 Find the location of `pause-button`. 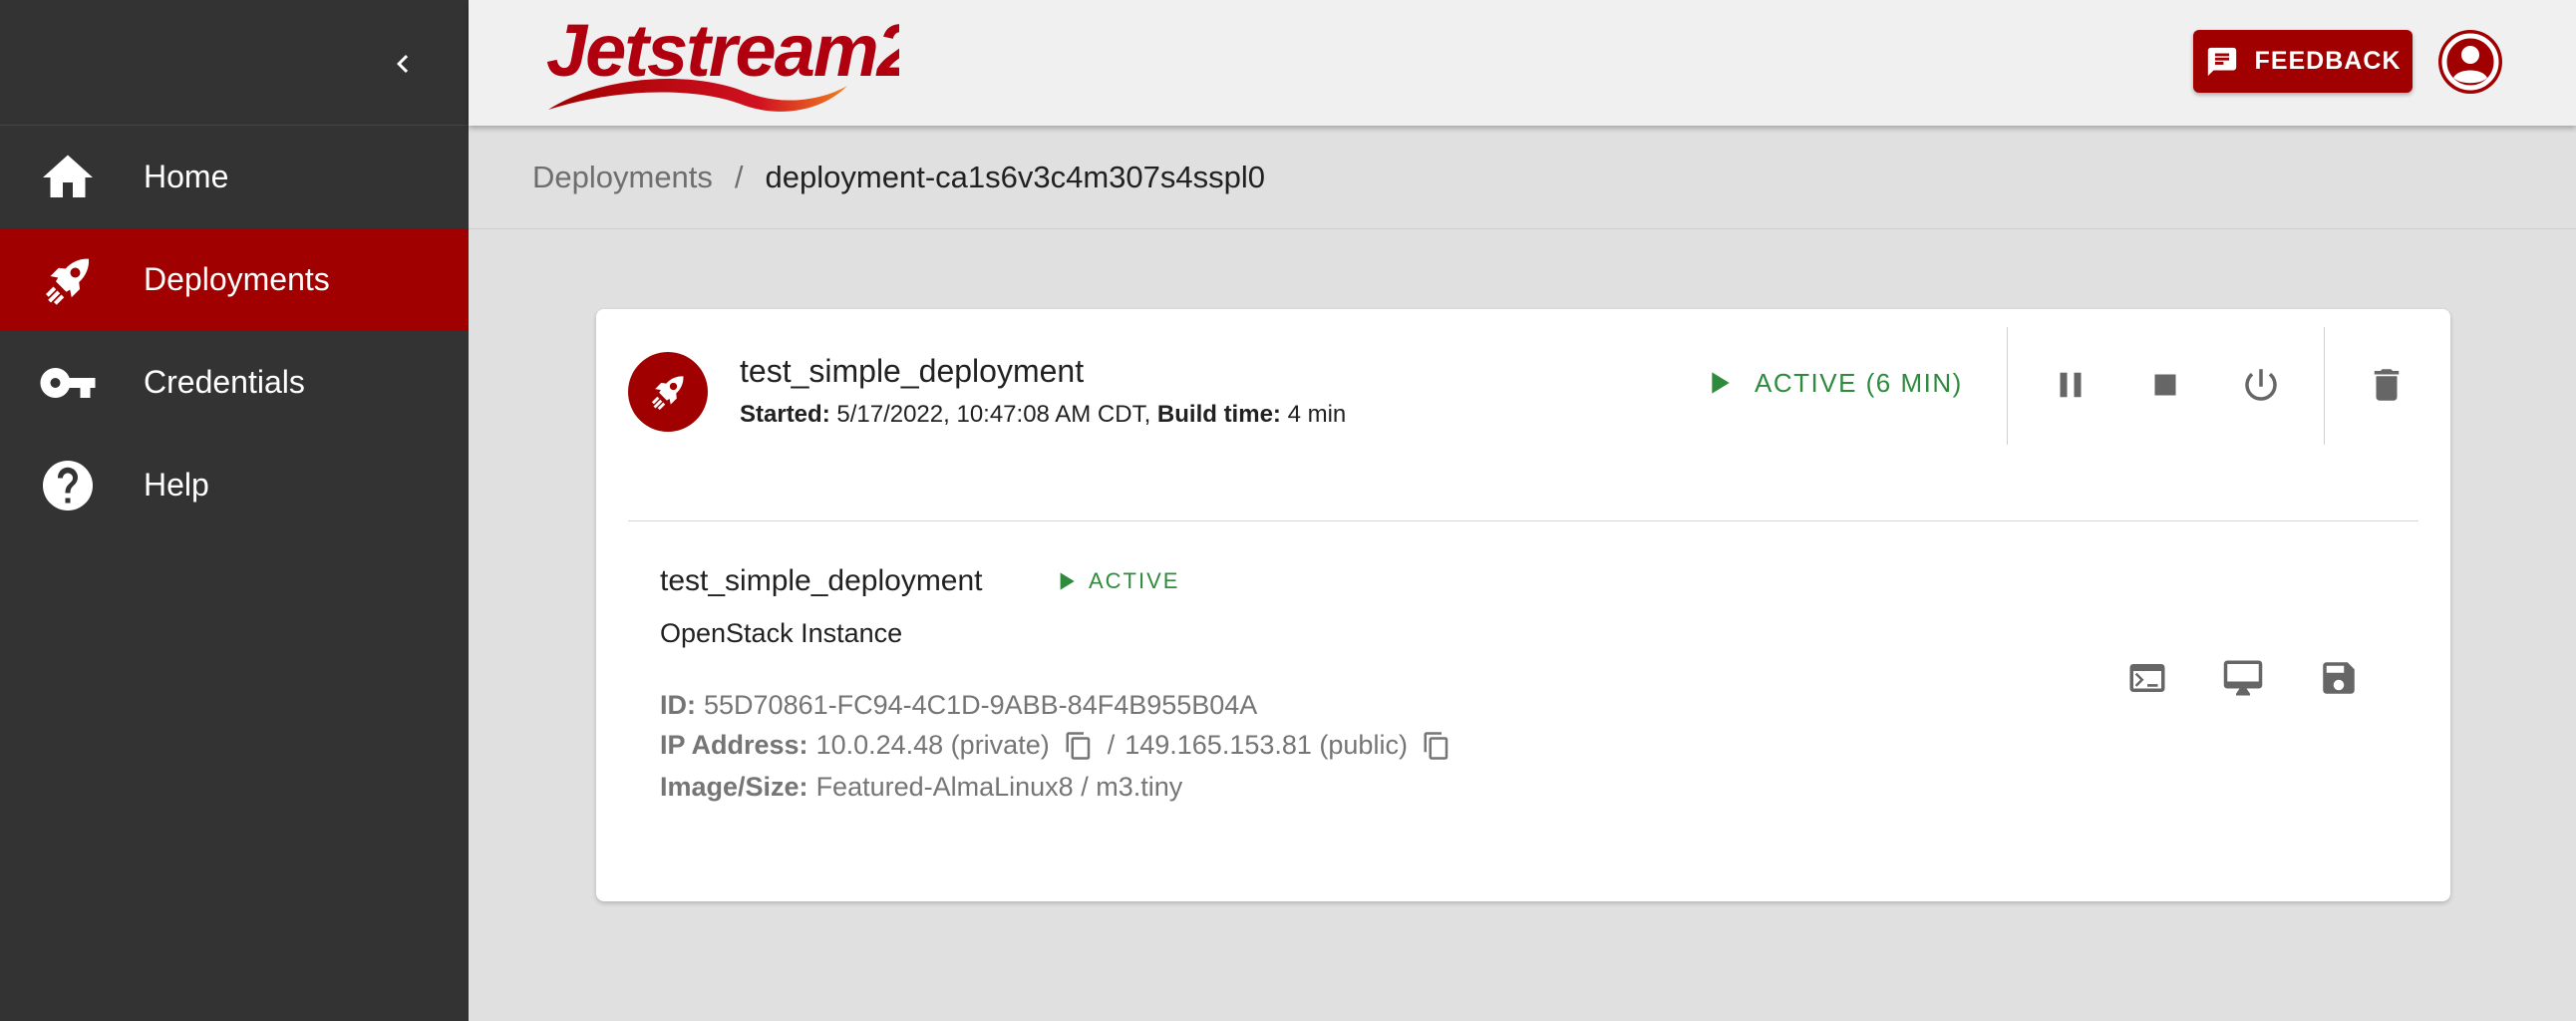

pause-button is located at coordinates (2070, 385).